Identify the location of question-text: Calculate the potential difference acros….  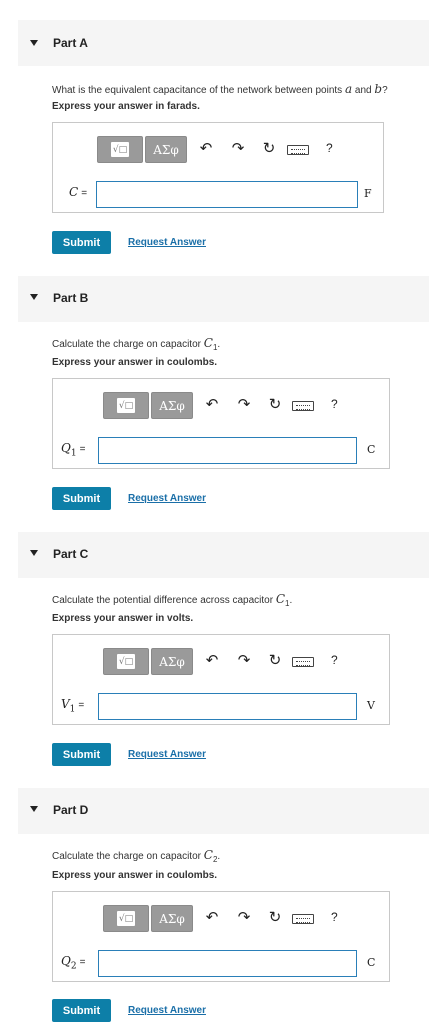
(172, 600).